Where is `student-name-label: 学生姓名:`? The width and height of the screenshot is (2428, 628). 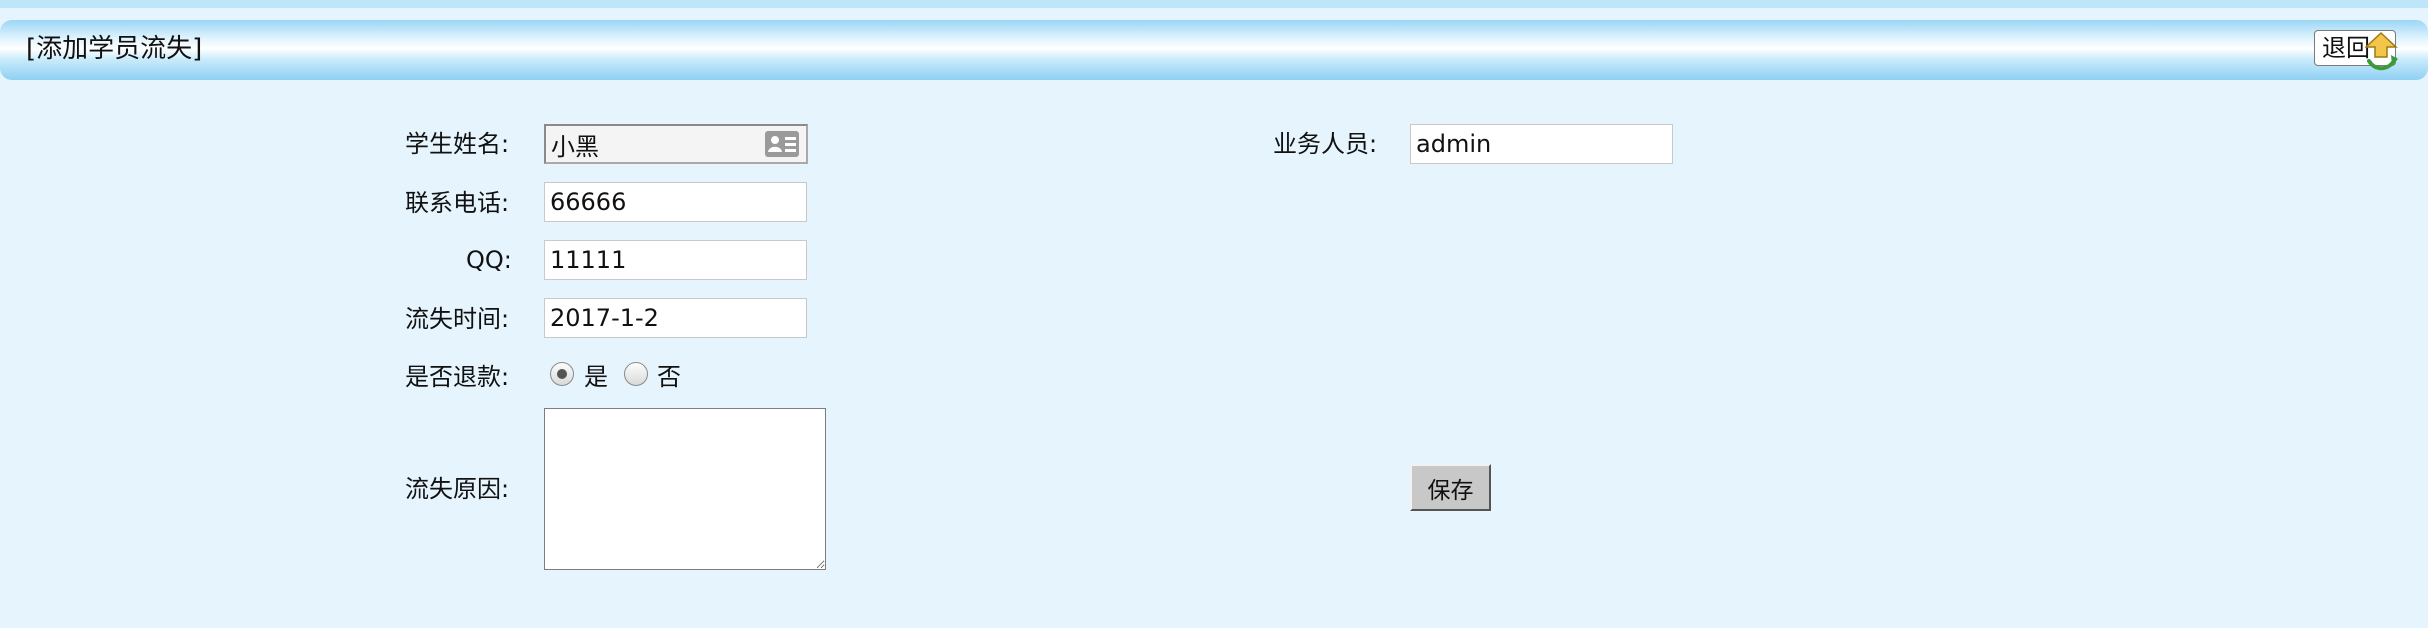 student-name-label: 学生姓名: is located at coordinates (457, 144).